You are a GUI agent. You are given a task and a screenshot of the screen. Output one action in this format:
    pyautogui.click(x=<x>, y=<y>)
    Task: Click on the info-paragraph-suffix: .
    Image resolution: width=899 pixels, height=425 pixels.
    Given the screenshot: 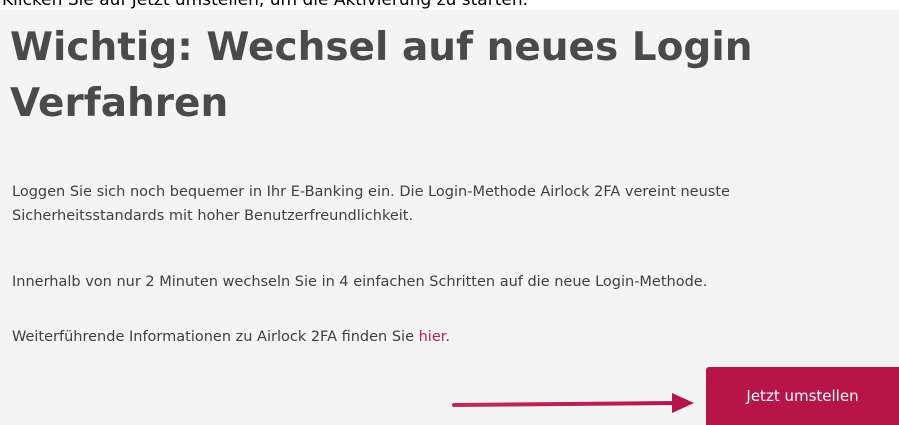 What is the action you would take?
    pyautogui.click(x=447, y=337)
    